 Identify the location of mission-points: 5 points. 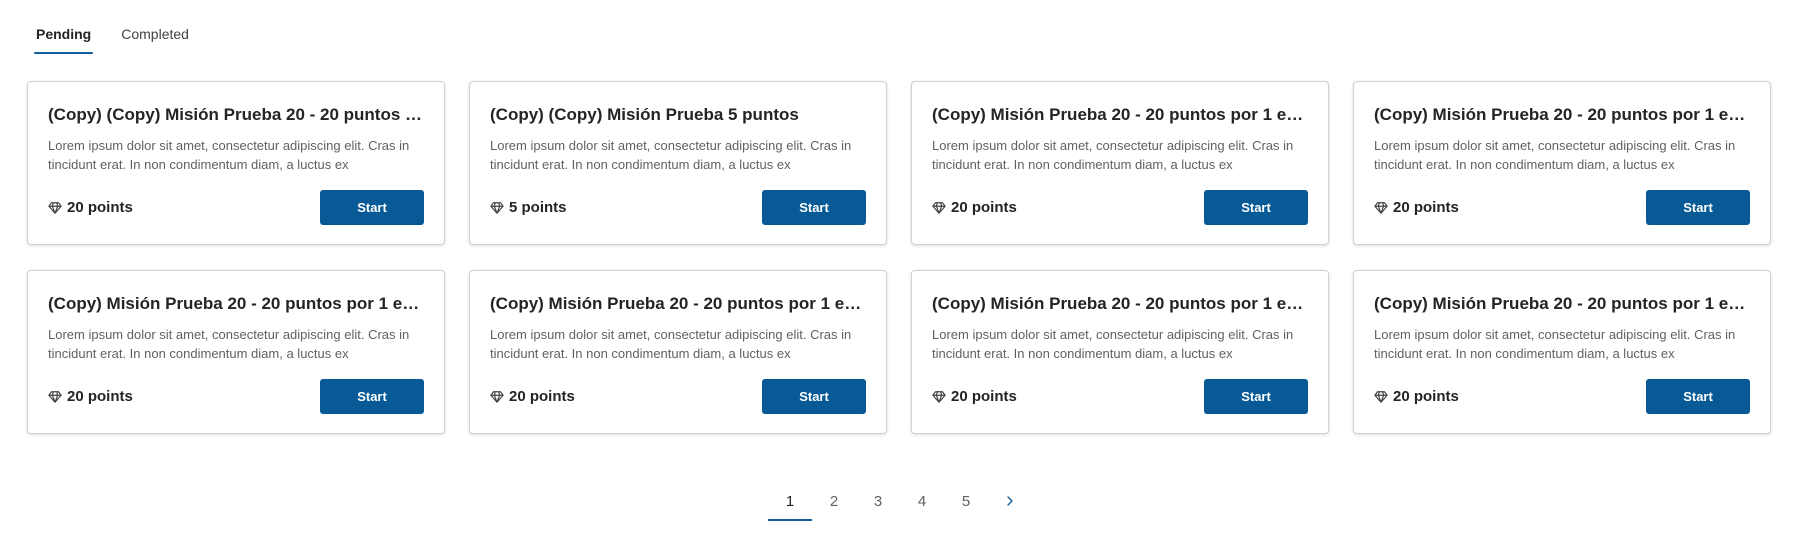
(528, 207).